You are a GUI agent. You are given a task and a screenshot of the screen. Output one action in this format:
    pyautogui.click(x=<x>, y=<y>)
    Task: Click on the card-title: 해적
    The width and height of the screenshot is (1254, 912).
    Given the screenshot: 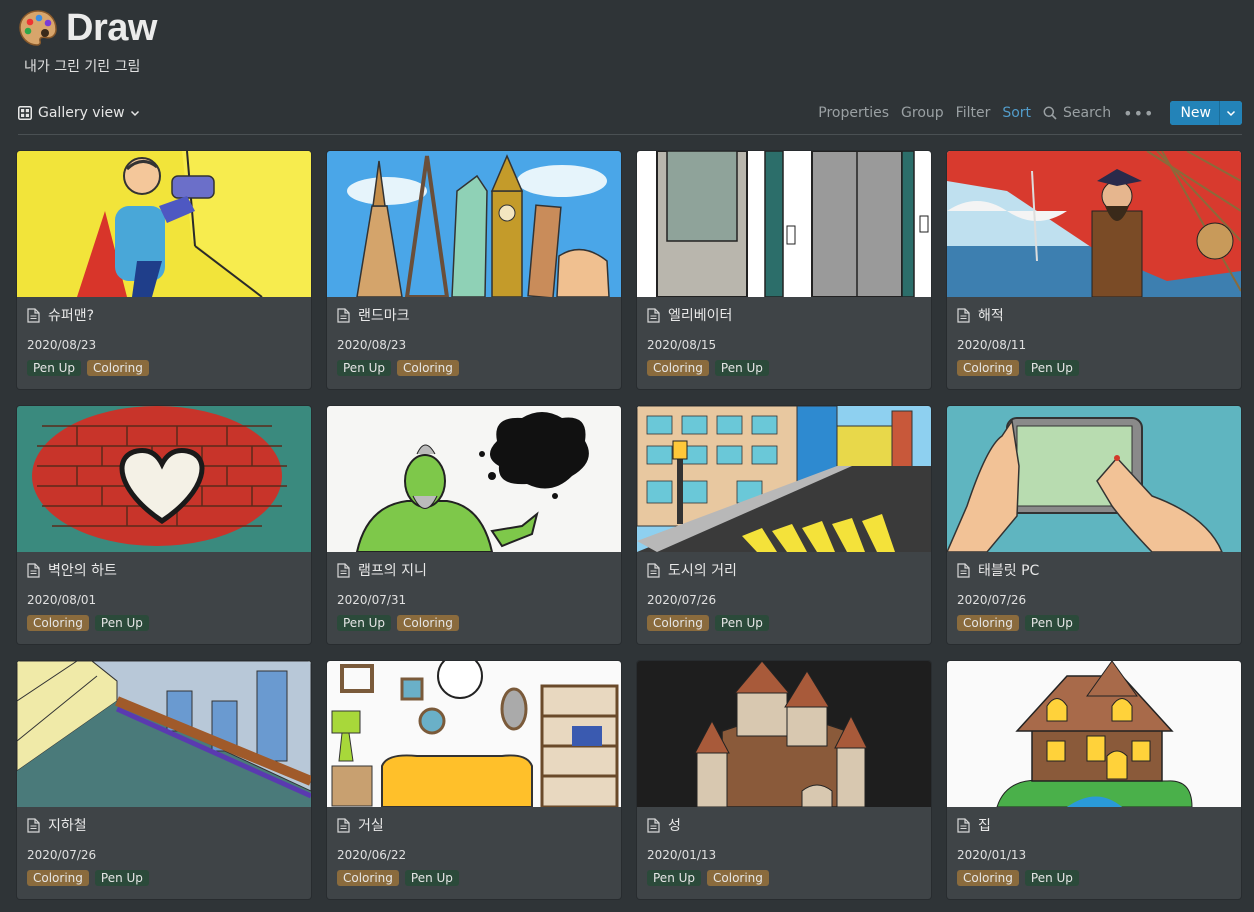 What is the action you would take?
    pyautogui.click(x=980, y=315)
    